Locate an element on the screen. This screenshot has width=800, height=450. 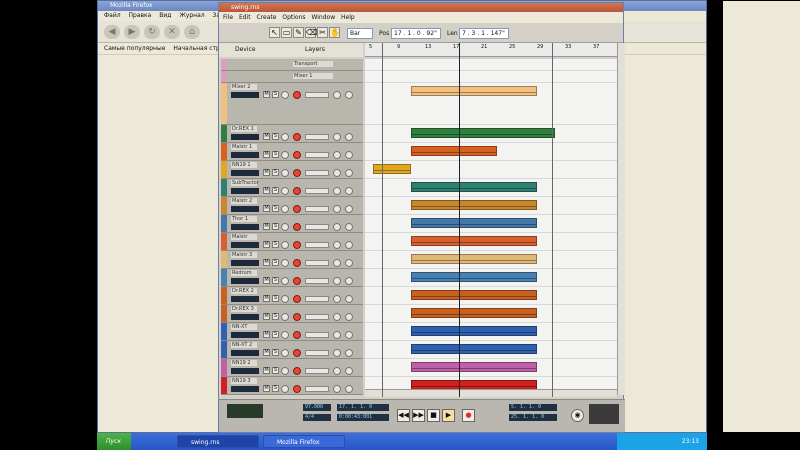
home-icon: ⌂ is located at coordinates (192, 32).